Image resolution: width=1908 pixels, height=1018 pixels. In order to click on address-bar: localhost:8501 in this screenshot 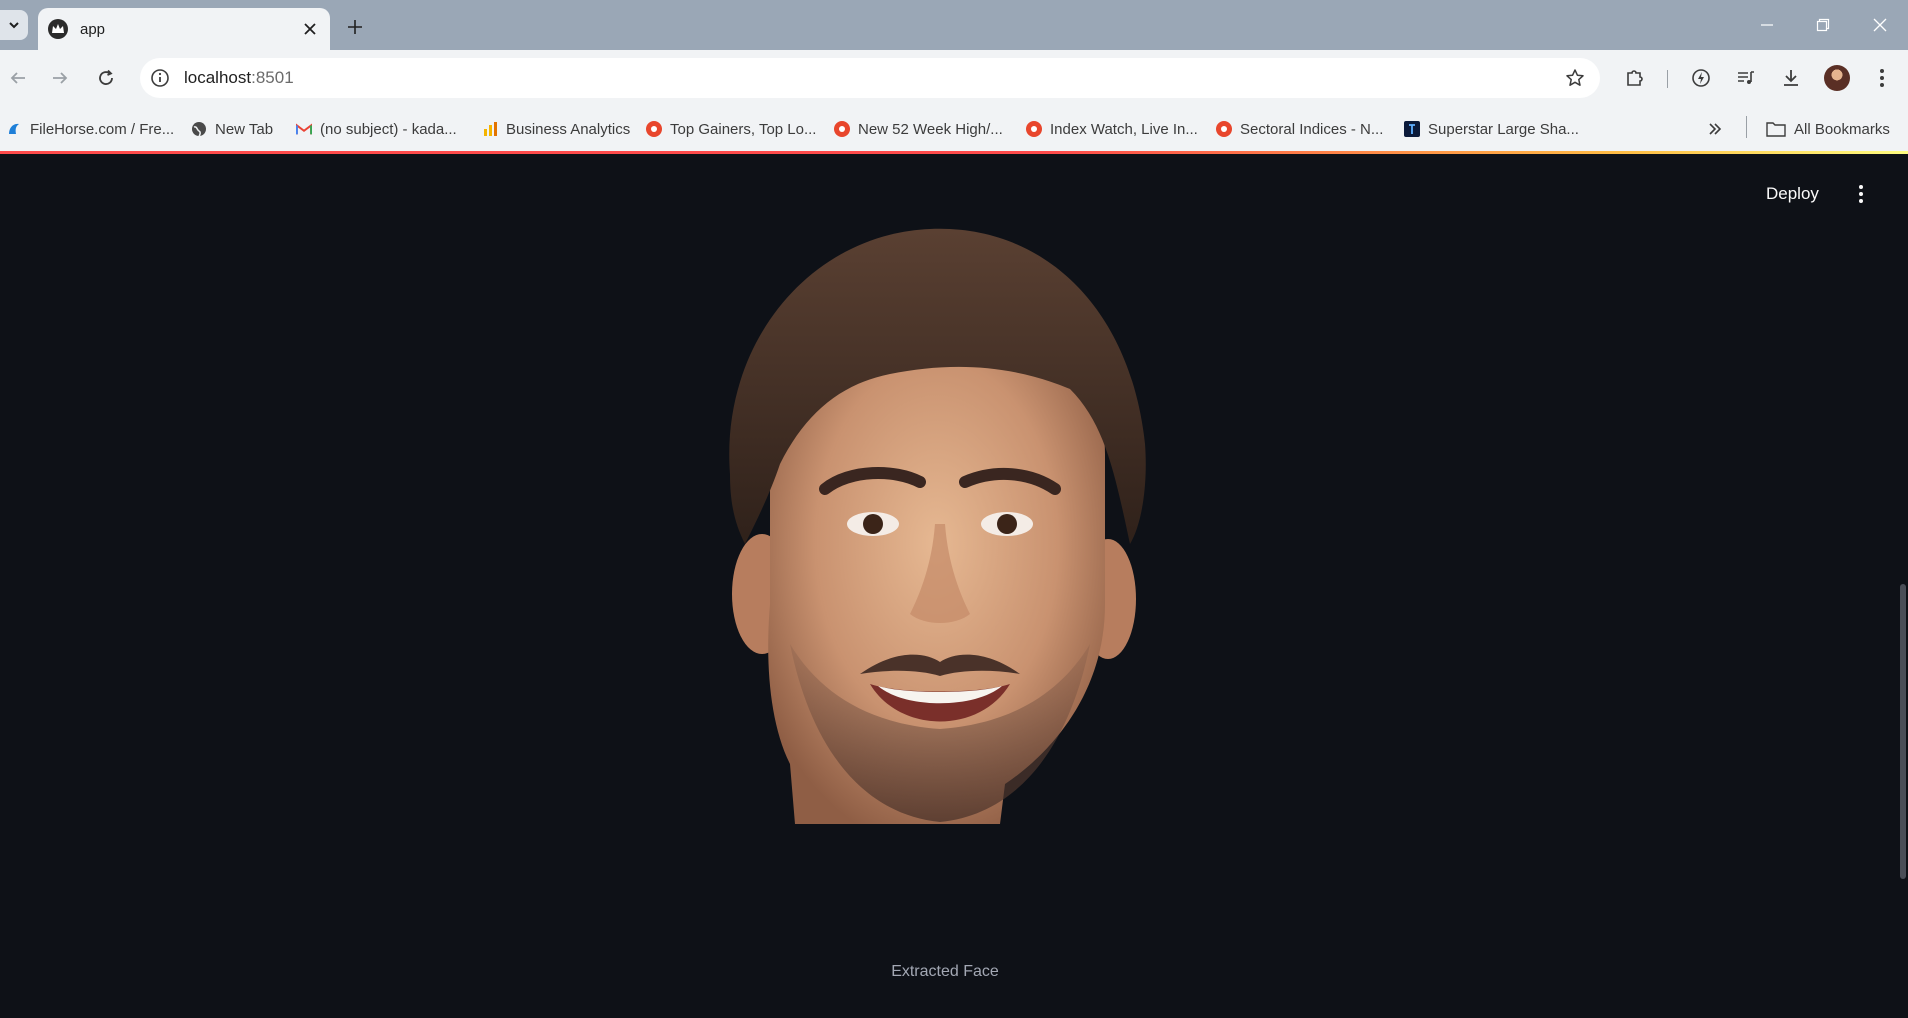, I will do `click(870, 78)`.